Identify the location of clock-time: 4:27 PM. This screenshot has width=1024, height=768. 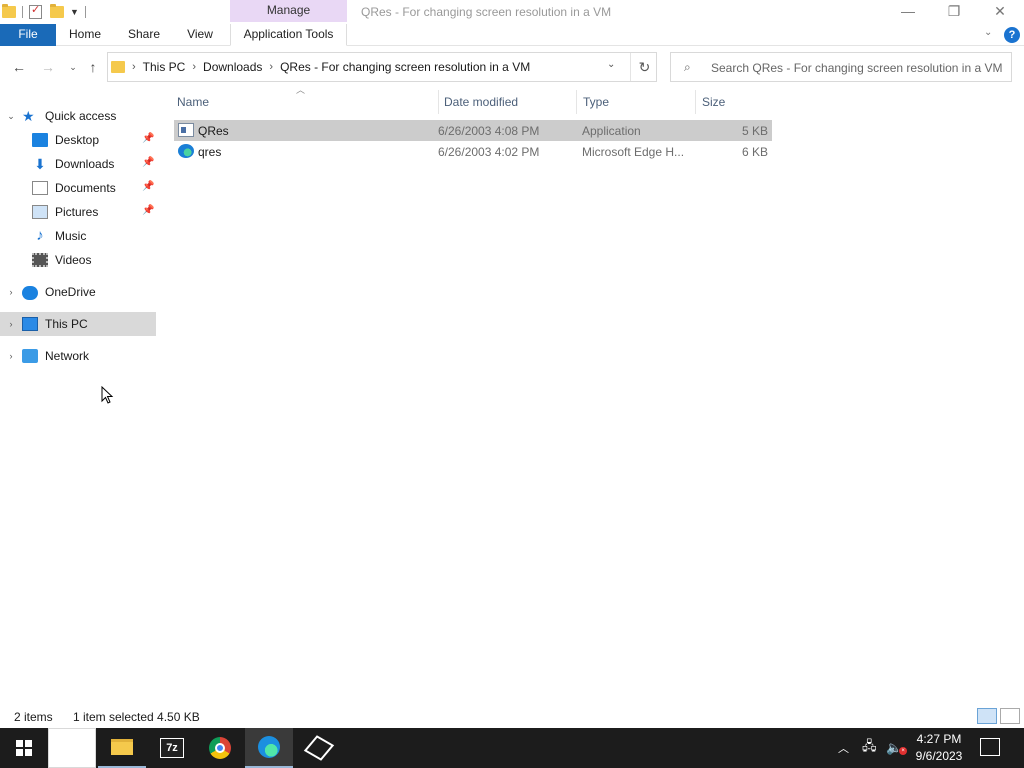
(939, 739).